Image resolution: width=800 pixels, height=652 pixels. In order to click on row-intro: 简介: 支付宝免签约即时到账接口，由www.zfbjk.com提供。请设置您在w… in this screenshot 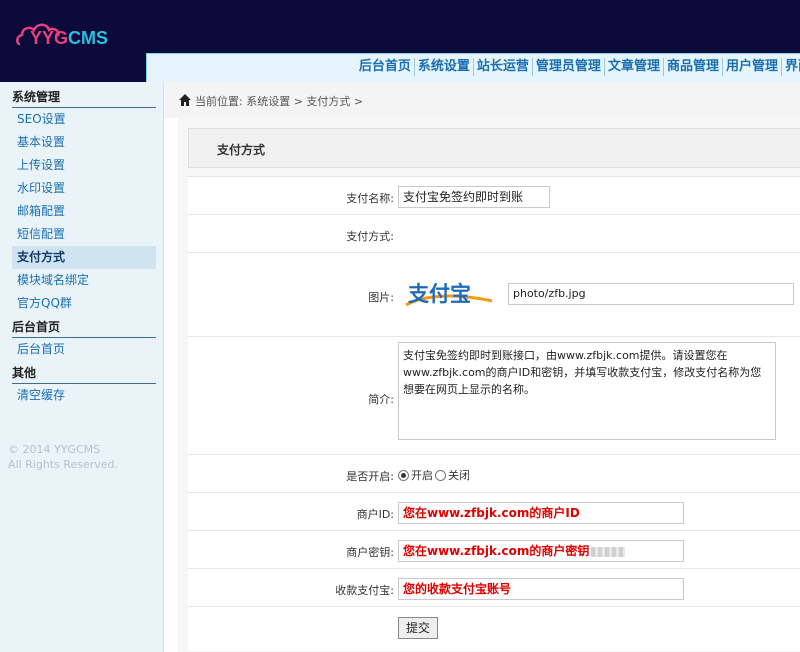, I will do `click(494, 396)`.